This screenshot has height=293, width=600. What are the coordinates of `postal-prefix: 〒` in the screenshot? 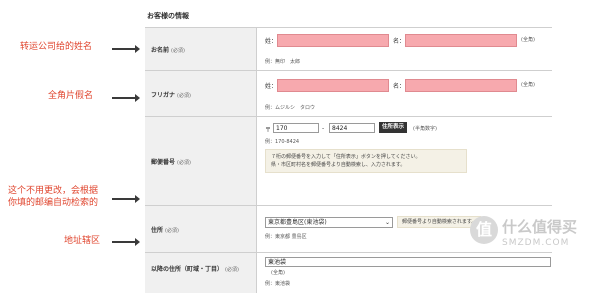 It's located at (268, 130).